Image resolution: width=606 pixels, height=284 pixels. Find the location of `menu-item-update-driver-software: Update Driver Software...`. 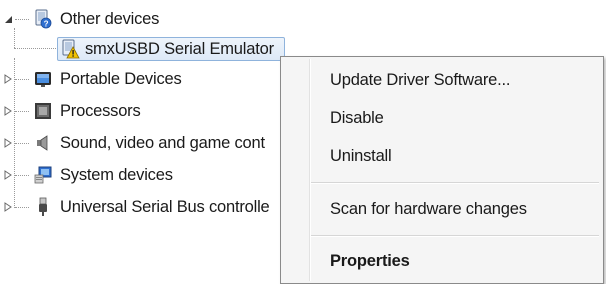

menu-item-update-driver-software: Update Driver Software... is located at coordinates (442, 80).